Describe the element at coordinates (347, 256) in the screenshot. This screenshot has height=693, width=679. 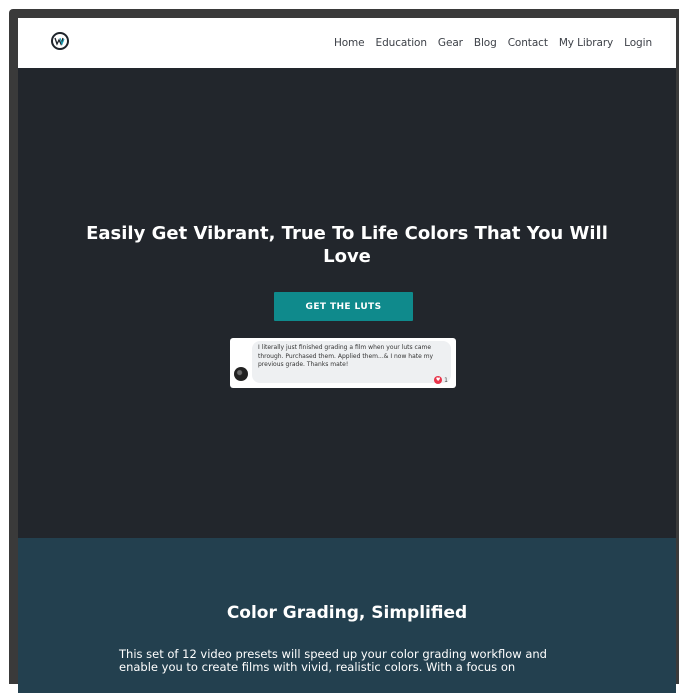
I see `hero-title-line-2: Love` at that location.